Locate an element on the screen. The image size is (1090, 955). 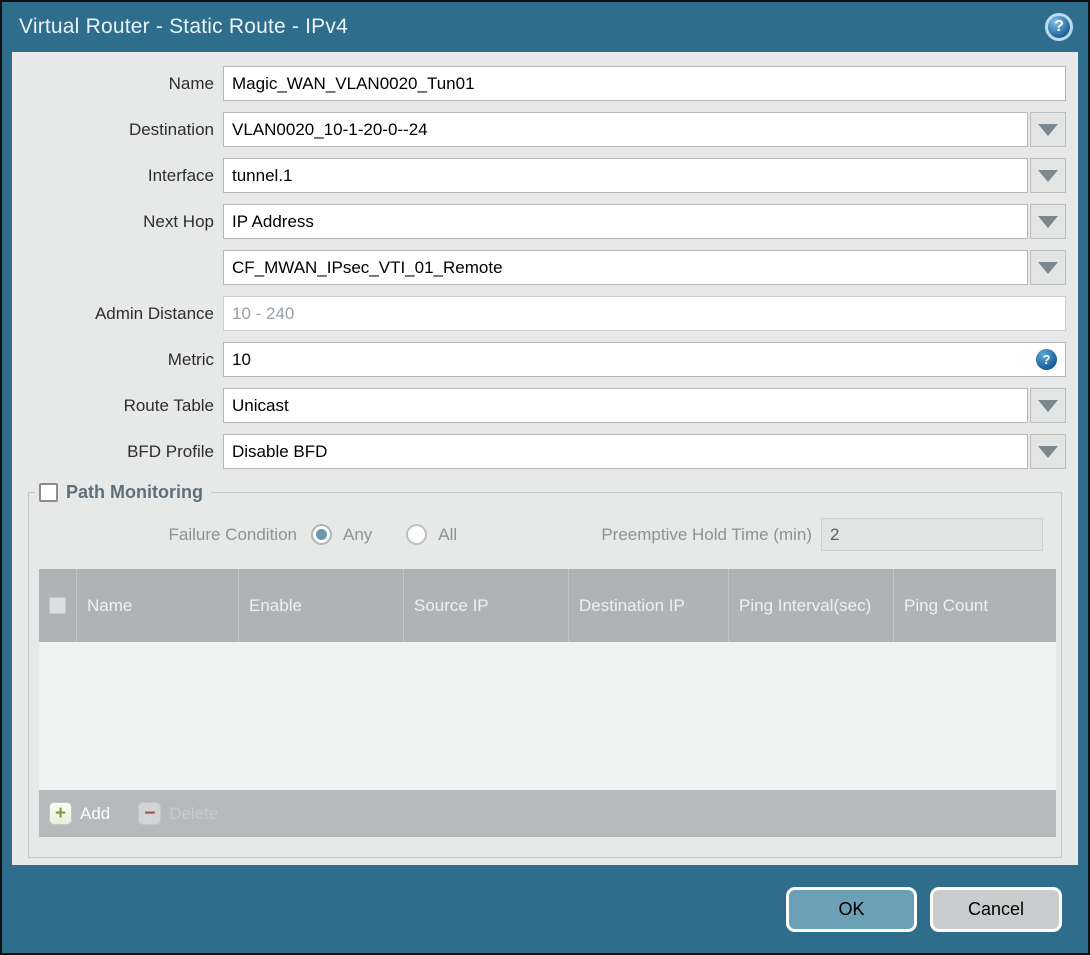
table-body-empty is located at coordinates (547, 716).